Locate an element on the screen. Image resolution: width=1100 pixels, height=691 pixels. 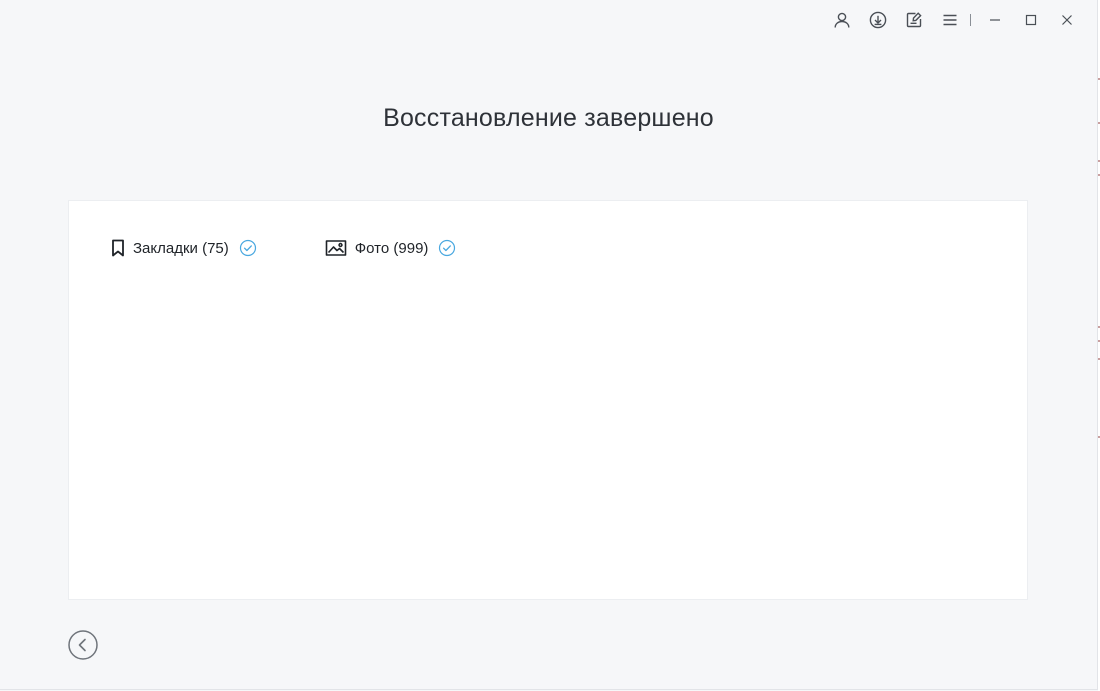
result-item-photos: Фото (999) is located at coordinates (391, 248).